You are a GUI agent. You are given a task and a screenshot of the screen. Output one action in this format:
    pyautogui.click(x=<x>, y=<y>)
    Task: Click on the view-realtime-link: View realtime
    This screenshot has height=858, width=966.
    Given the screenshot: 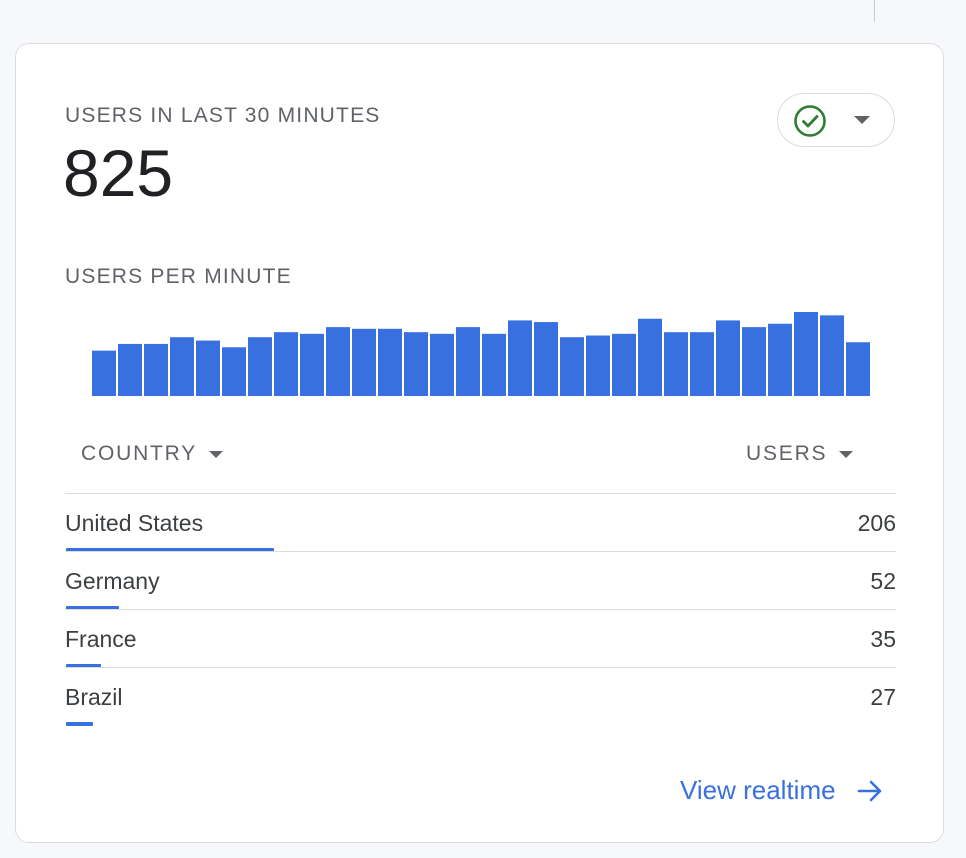 What is the action you would take?
    pyautogui.click(x=782, y=790)
    